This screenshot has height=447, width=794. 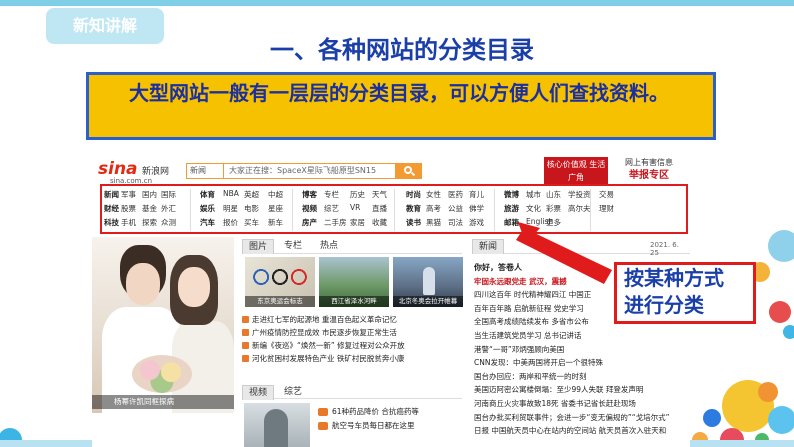 What do you see at coordinates (352, 392) in the screenshot?
I see `video-tab-bar: 视频 综艺` at bounding box center [352, 392].